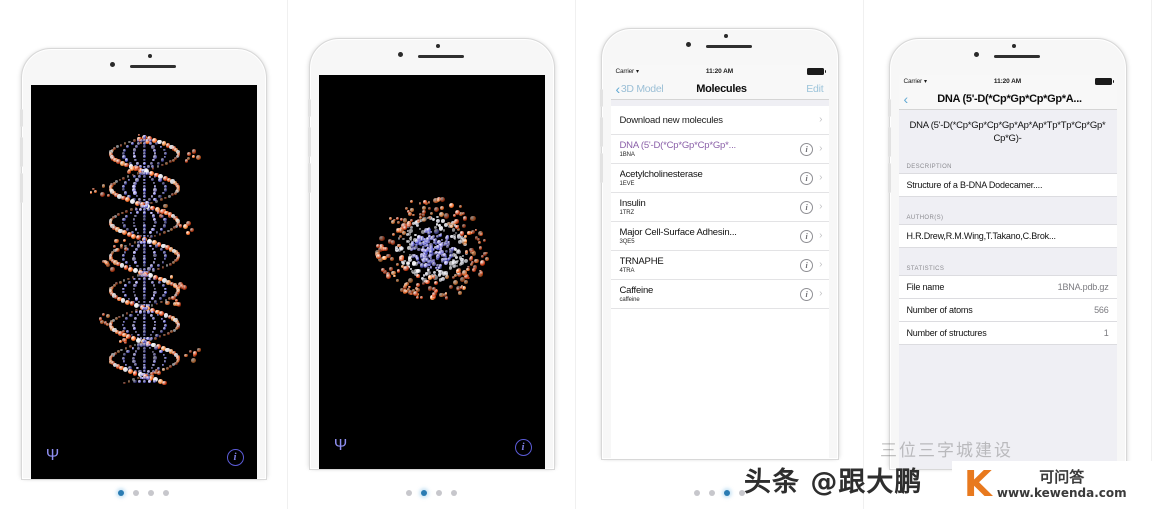  Describe the element at coordinates (640, 89) in the screenshot. I see `back-button: ‹ 3D Model` at that location.